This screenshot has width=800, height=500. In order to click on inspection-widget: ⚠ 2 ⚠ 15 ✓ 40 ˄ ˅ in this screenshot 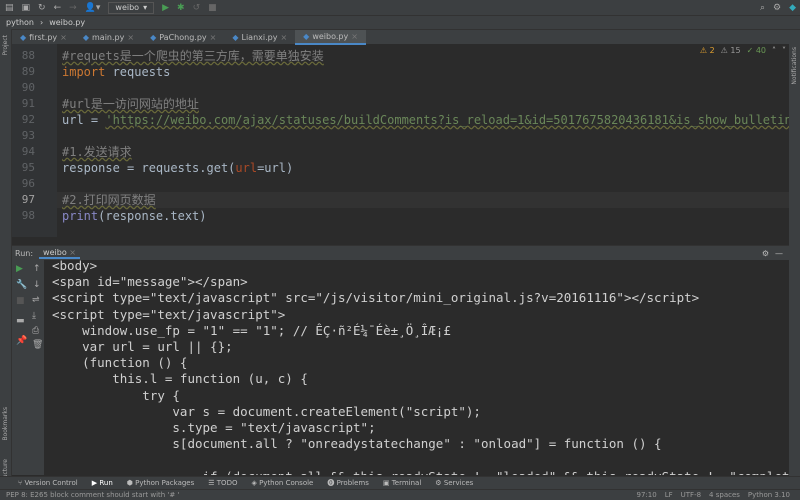, I will do `click(743, 50)`.